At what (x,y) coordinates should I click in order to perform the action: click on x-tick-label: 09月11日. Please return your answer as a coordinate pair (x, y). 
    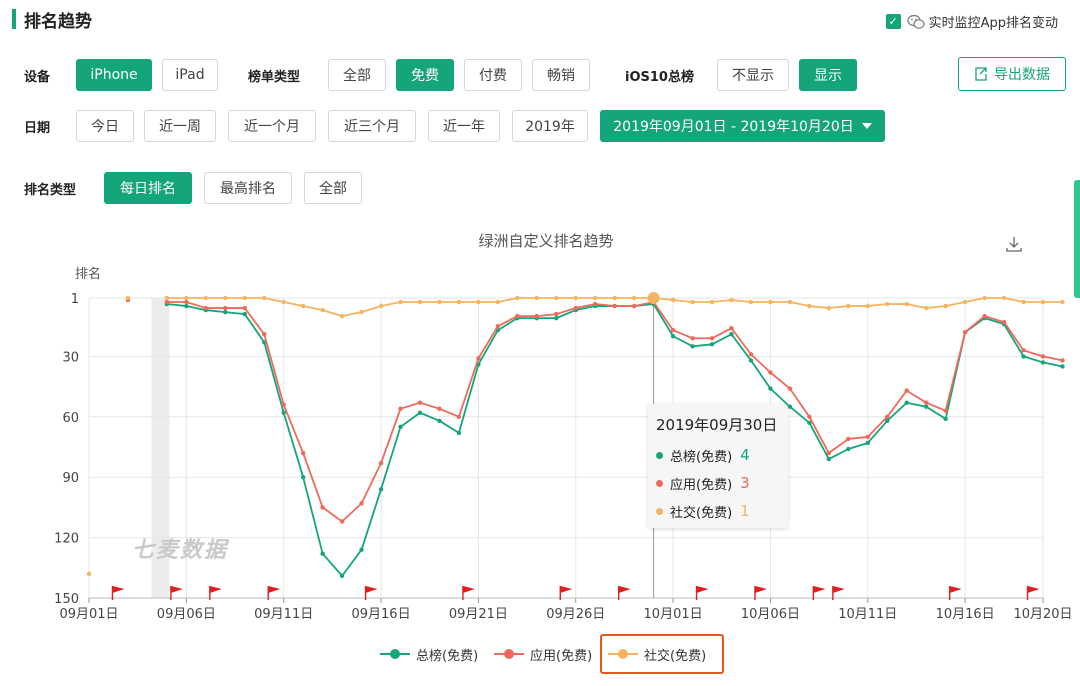
    Looking at the image, I should click on (283, 614).